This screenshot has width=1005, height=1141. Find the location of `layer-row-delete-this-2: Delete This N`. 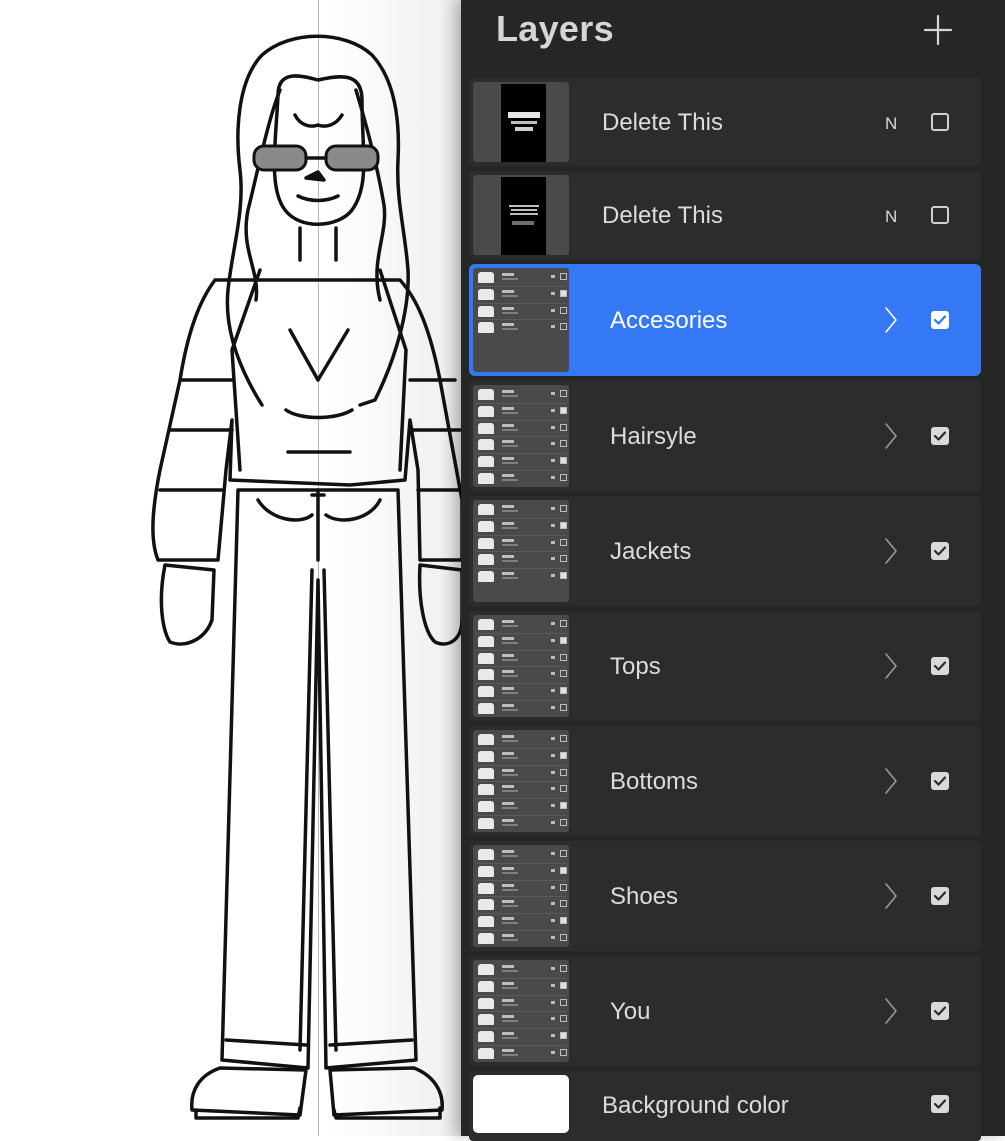

layer-row-delete-this-2: Delete This N is located at coordinates (725, 215).